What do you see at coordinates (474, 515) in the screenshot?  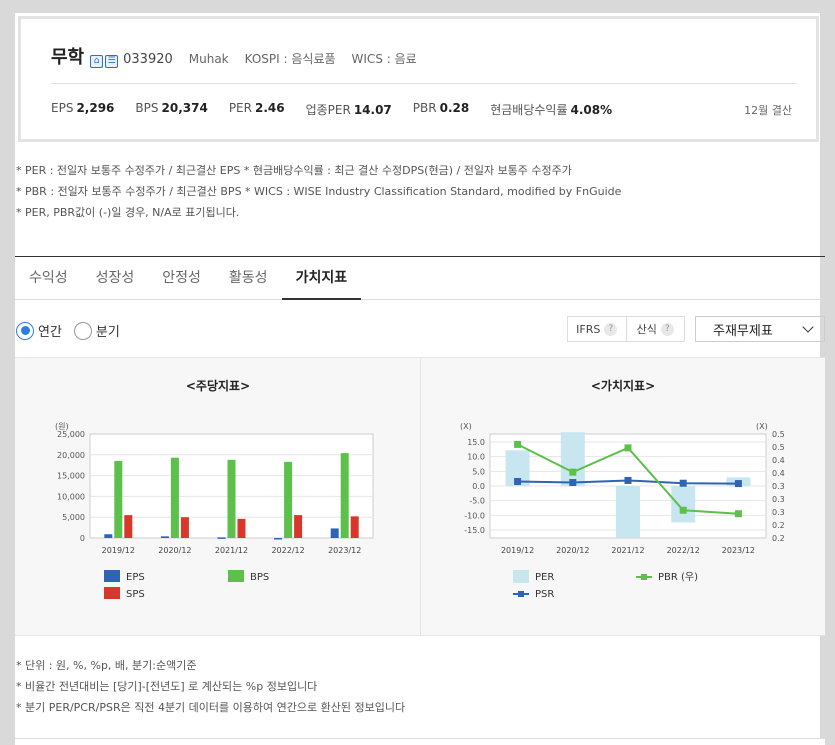 I see `y-left-tick-label: -10.0` at bounding box center [474, 515].